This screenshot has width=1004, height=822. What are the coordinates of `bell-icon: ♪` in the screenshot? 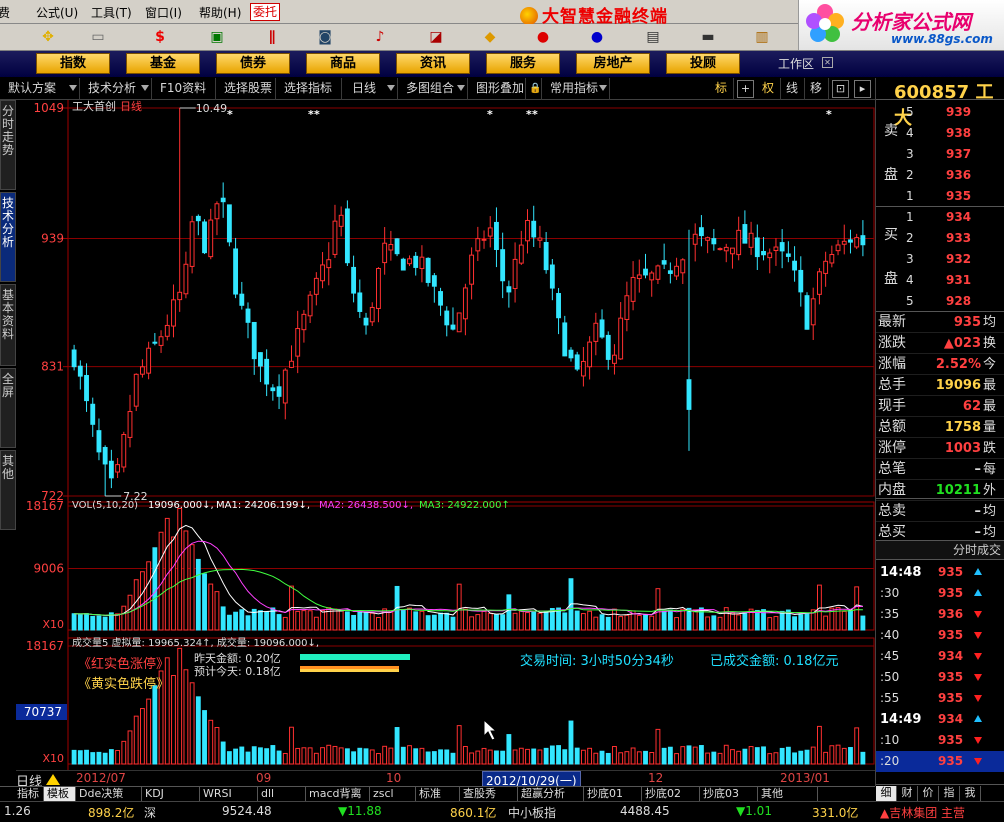 It's located at (380, 37).